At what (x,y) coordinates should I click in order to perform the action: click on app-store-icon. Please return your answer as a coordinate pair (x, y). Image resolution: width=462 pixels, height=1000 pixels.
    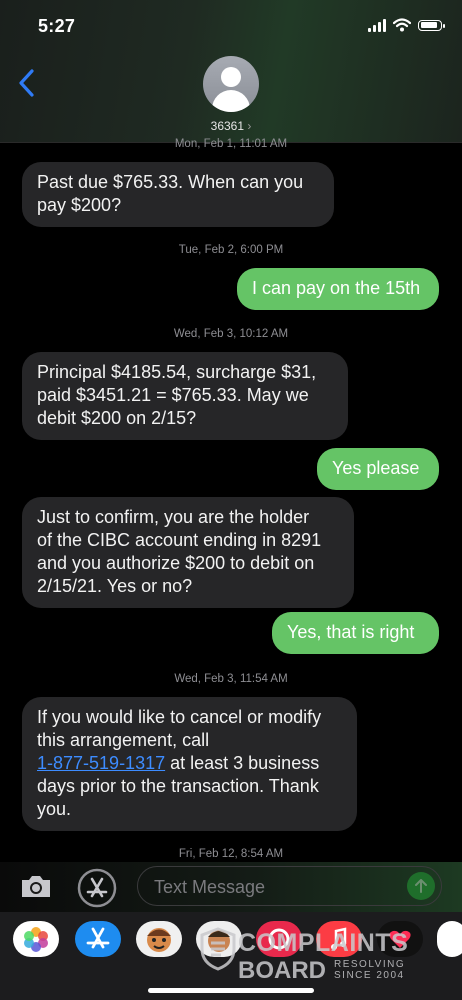
    Looking at the image, I should click on (97, 888).